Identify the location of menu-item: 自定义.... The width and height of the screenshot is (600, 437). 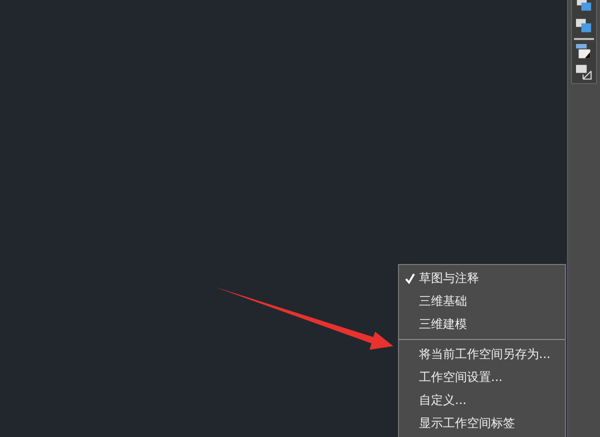
(482, 400).